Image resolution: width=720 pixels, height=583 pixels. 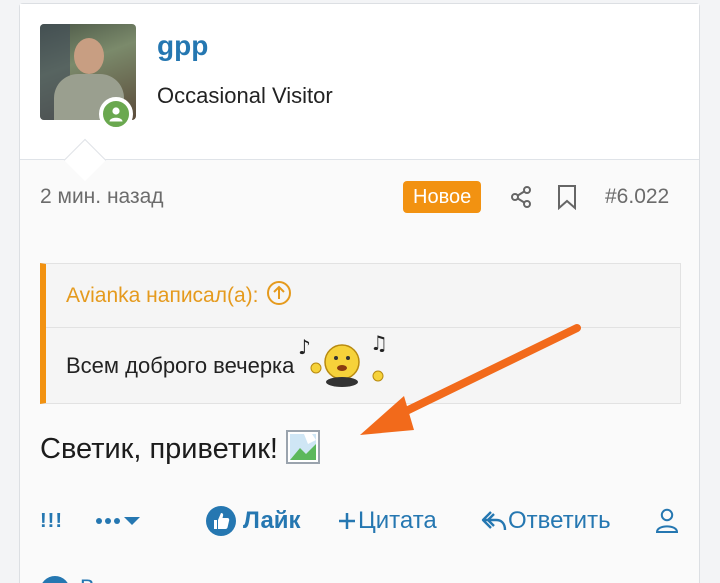 I want to click on arrow-up-circle-icon, so click(x=279, y=296).